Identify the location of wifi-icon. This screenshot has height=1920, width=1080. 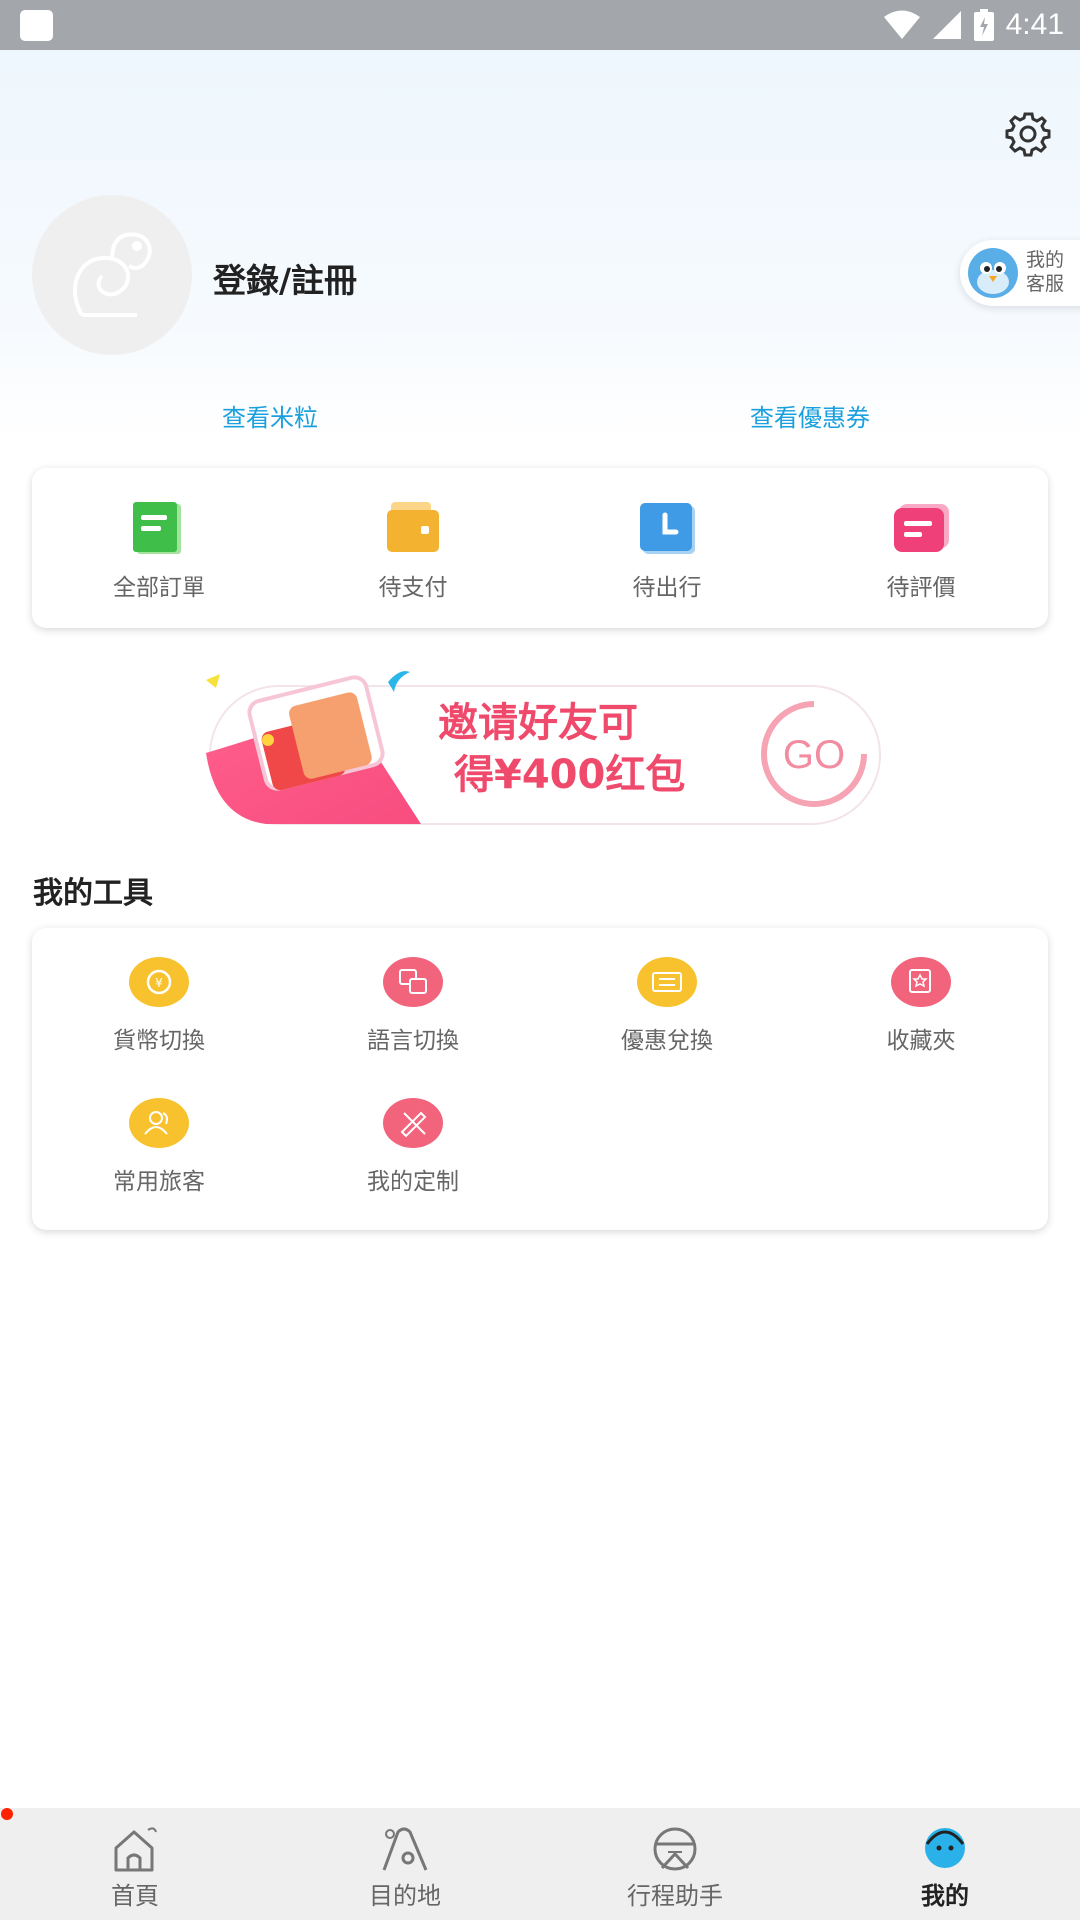
(901, 24).